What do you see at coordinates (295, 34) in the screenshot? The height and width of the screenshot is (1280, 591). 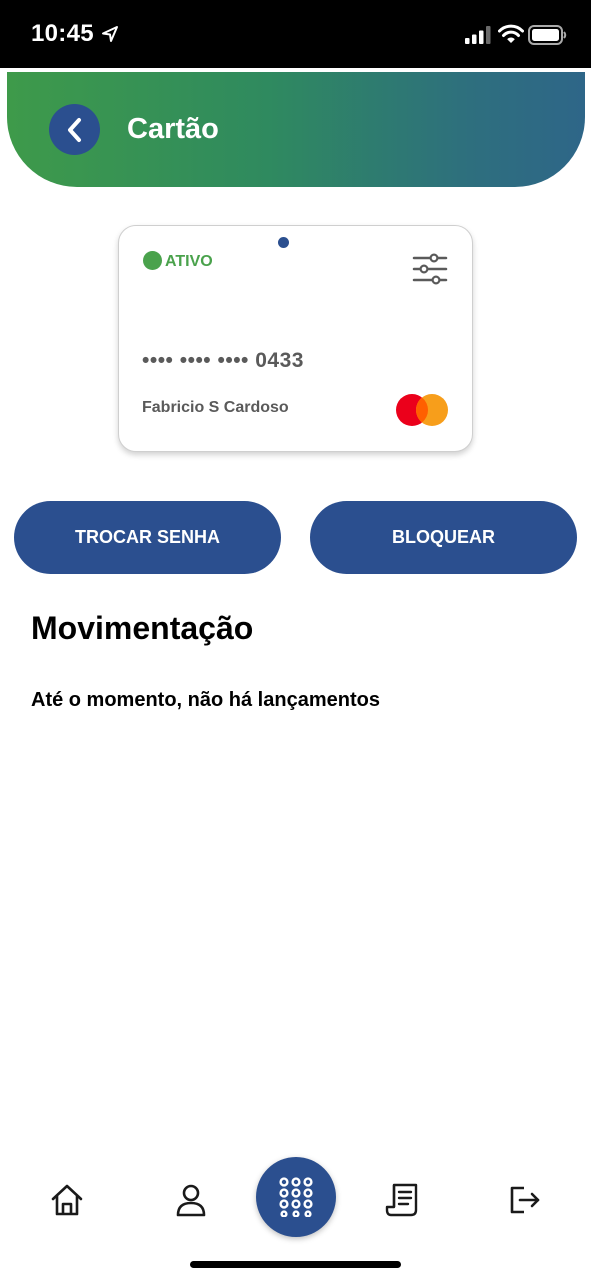 I see `status-bar: 10:45` at bounding box center [295, 34].